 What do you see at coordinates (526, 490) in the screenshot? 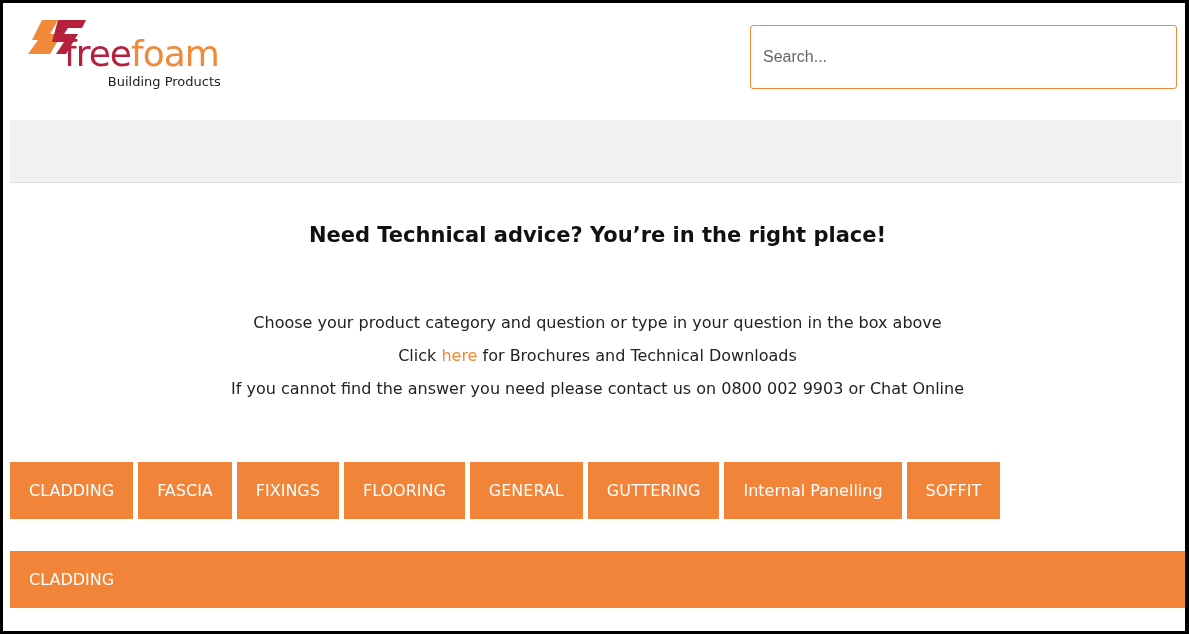
I see `category-tab: GENERAL` at bounding box center [526, 490].